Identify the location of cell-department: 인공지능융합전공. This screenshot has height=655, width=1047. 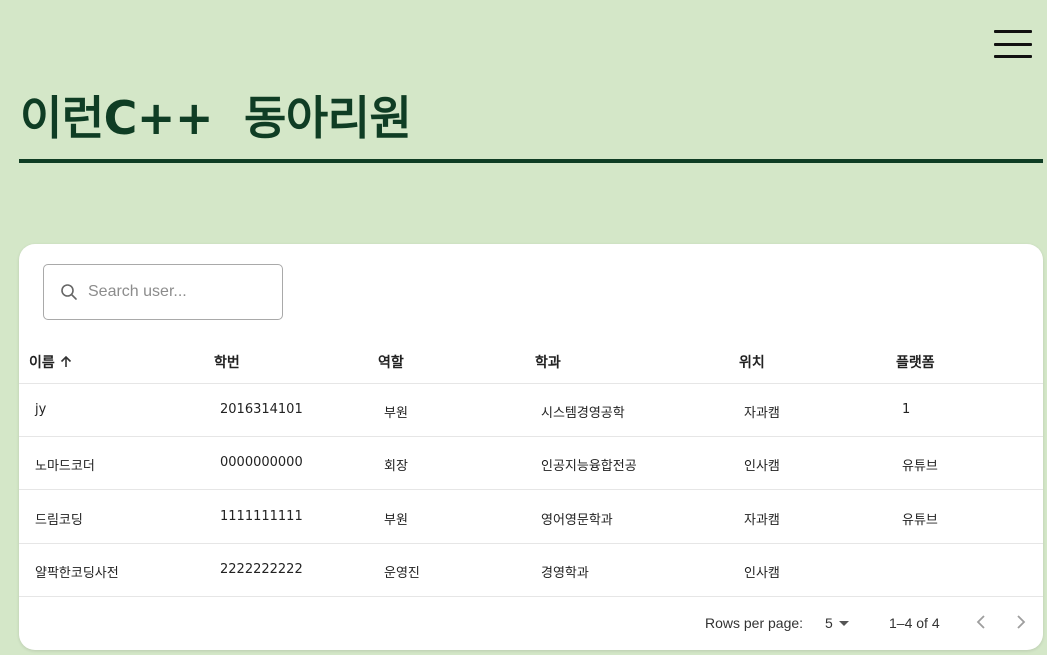
(589, 466).